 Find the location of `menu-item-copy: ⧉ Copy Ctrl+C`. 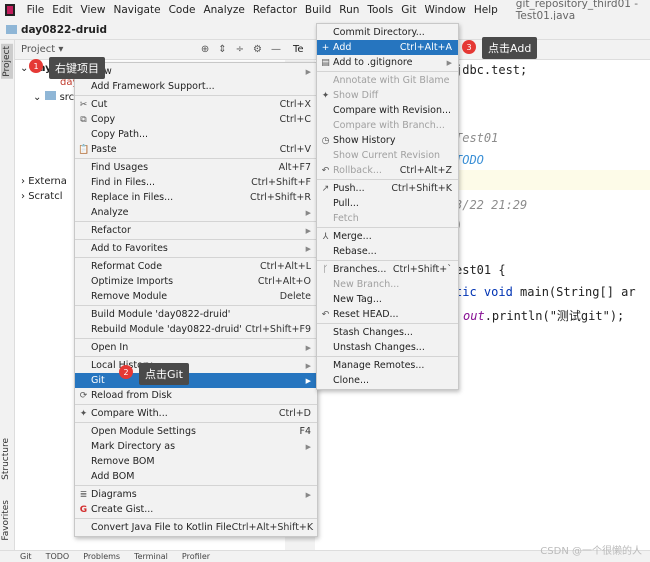

menu-item-copy: ⧉ Copy Ctrl+C is located at coordinates (196, 119).